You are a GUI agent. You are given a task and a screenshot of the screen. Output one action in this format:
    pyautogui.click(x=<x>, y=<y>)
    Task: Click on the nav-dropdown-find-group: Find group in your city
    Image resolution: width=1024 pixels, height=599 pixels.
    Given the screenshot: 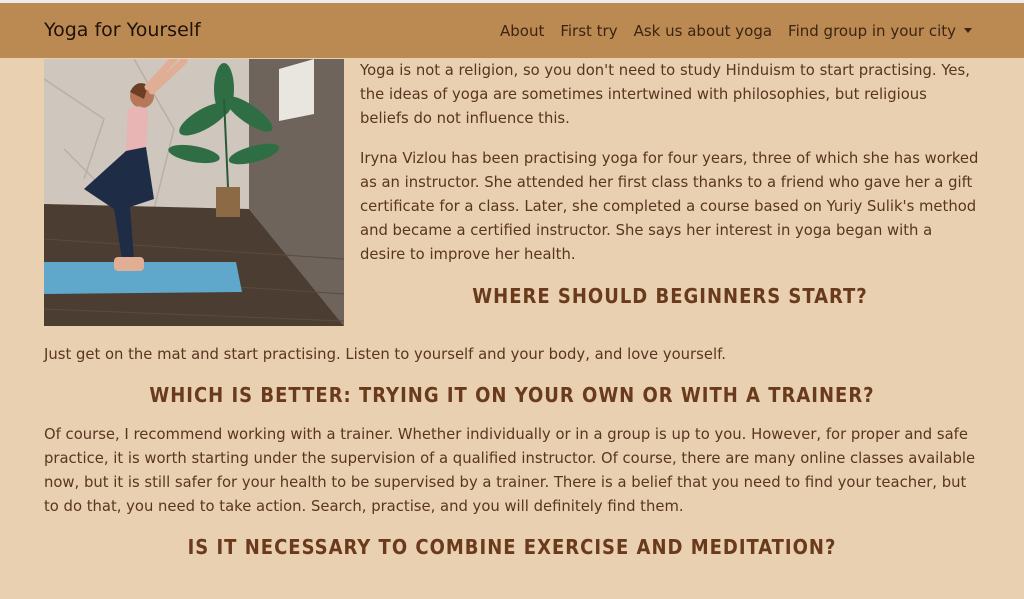 What is the action you would take?
    pyautogui.click(x=880, y=31)
    